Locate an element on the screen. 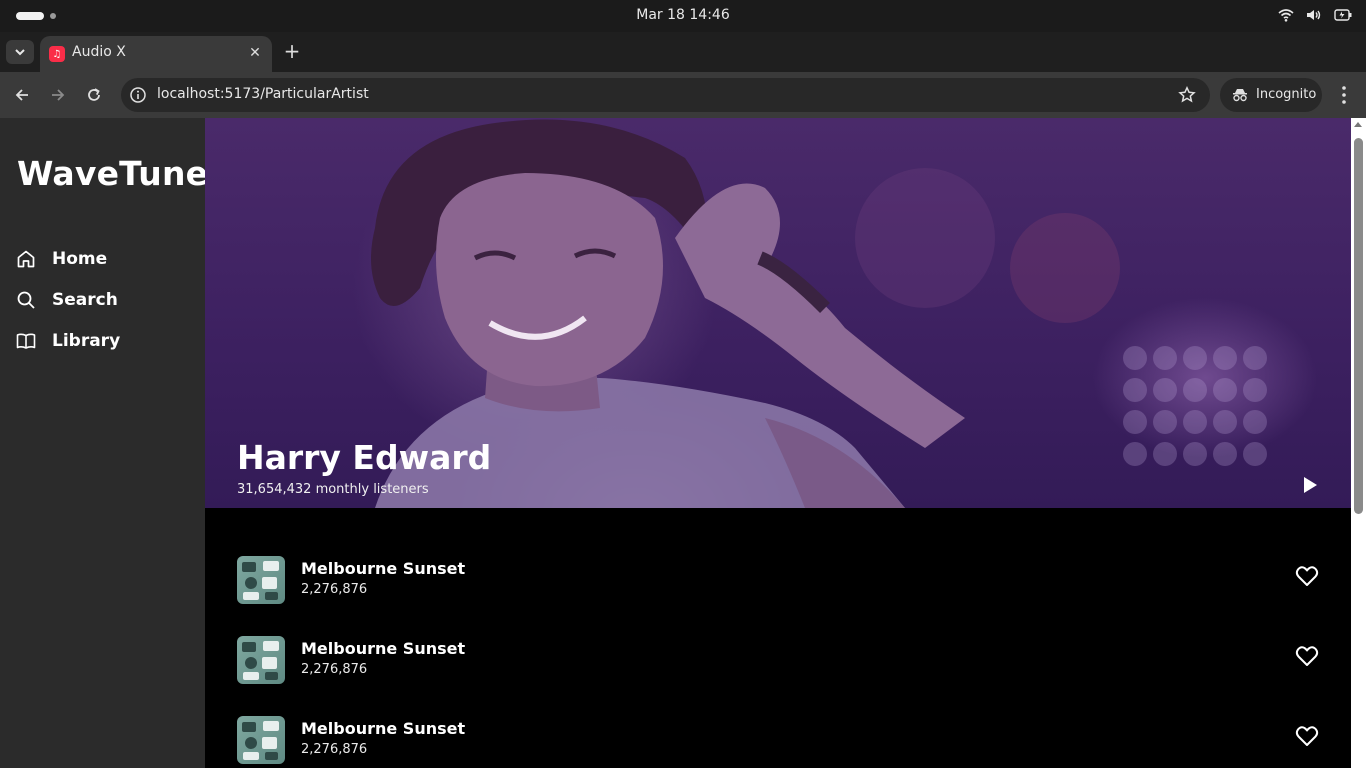  monthly-listeners: 31,654,432 monthly listeners is located at coordinates (333, 489).